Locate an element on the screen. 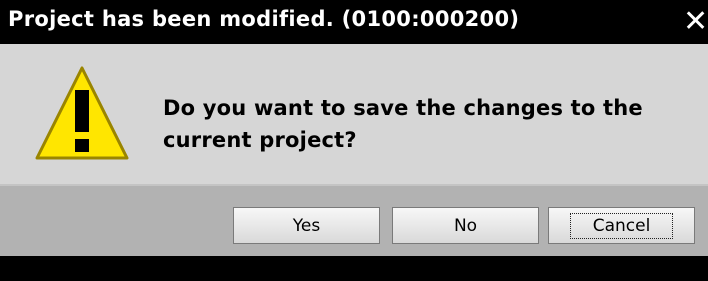 This screenshot has height=281, width=708. no-button-label: No is located at coordinates (465, 225).